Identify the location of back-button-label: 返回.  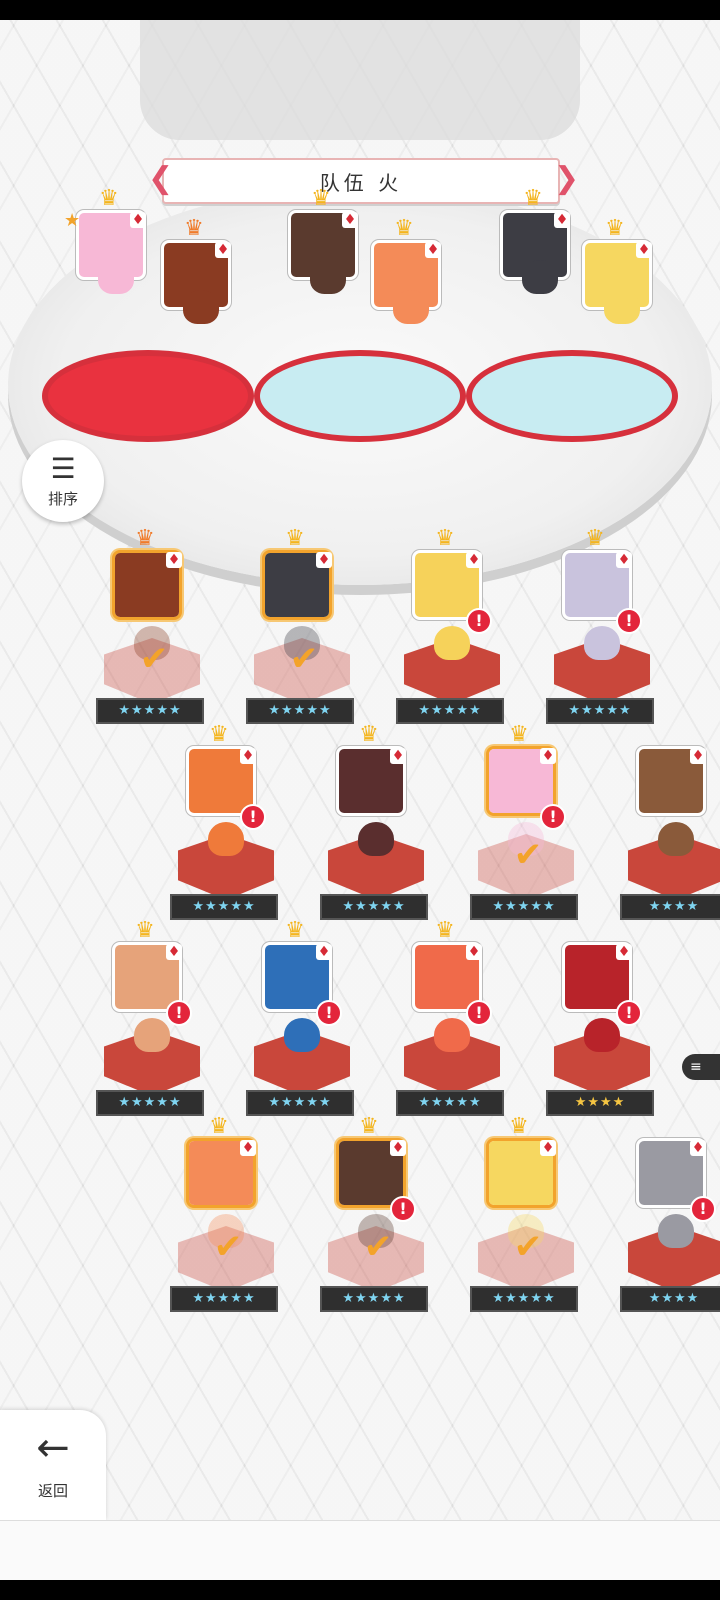
(52, 1491).